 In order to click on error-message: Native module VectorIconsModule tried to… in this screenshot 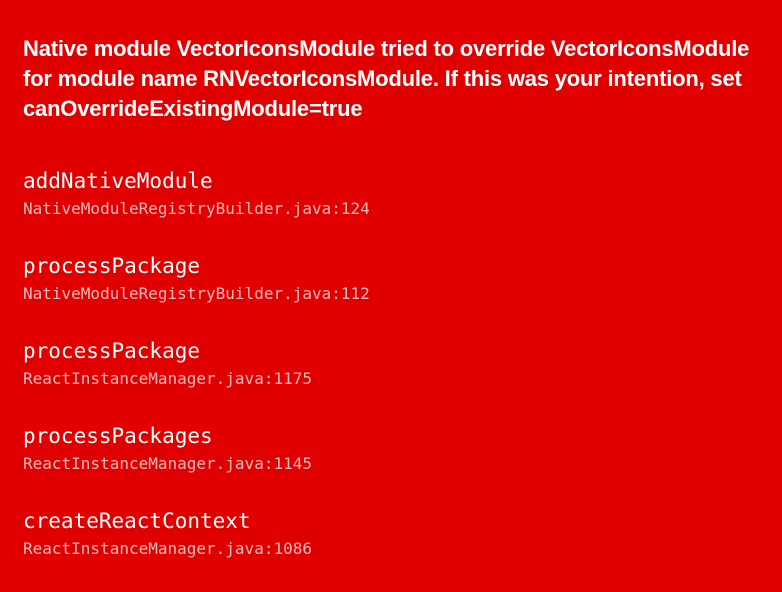, I will do `click(386, 78)`.